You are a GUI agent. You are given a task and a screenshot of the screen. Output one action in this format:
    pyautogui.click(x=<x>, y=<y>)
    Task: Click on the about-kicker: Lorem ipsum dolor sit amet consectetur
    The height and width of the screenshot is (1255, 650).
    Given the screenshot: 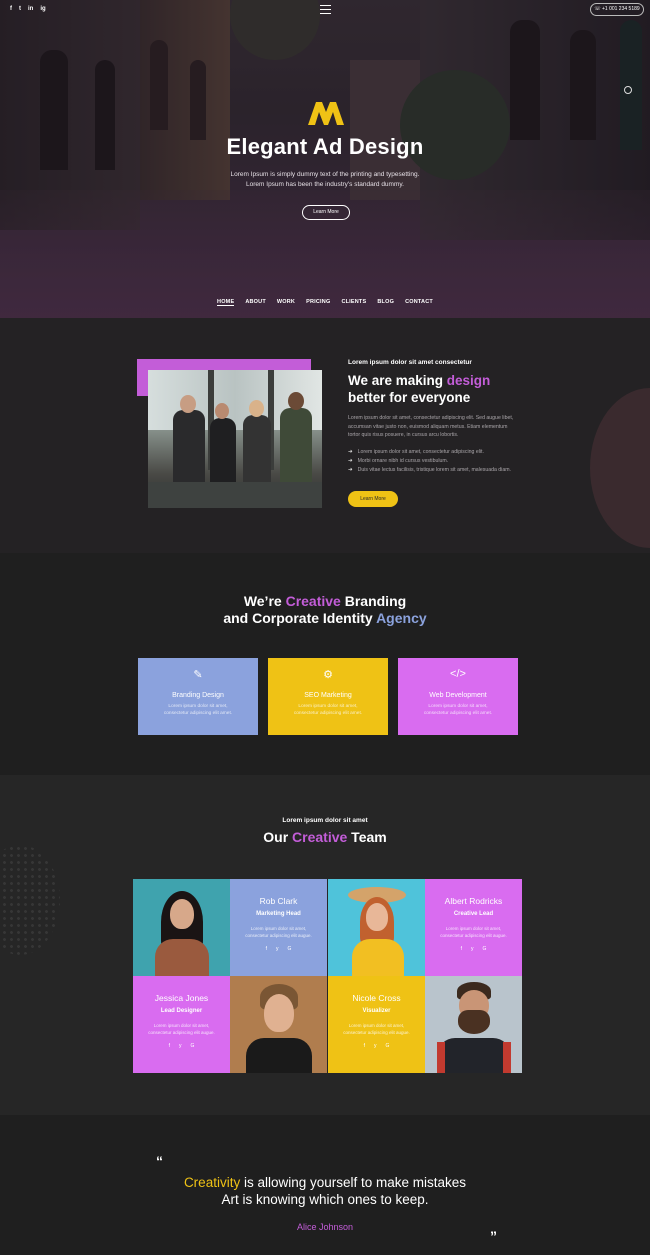 What is the action you would take?
    pyautogui.click(x=410, y=362)
    